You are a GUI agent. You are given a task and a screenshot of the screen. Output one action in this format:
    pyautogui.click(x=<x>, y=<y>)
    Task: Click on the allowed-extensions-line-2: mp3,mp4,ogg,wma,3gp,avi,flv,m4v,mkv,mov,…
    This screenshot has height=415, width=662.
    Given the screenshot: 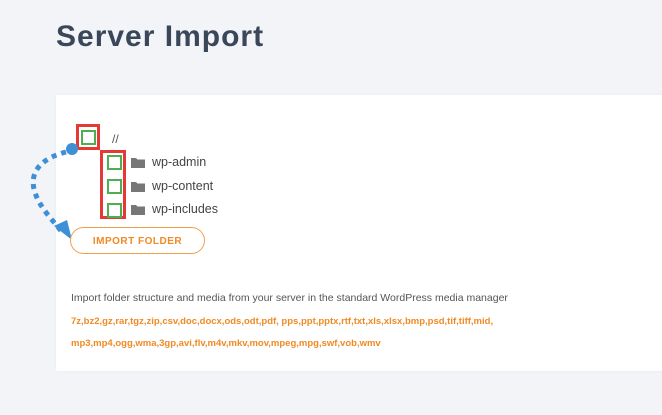 What is the action you would take?
    pyautogui.click(x=226, y=343)
    